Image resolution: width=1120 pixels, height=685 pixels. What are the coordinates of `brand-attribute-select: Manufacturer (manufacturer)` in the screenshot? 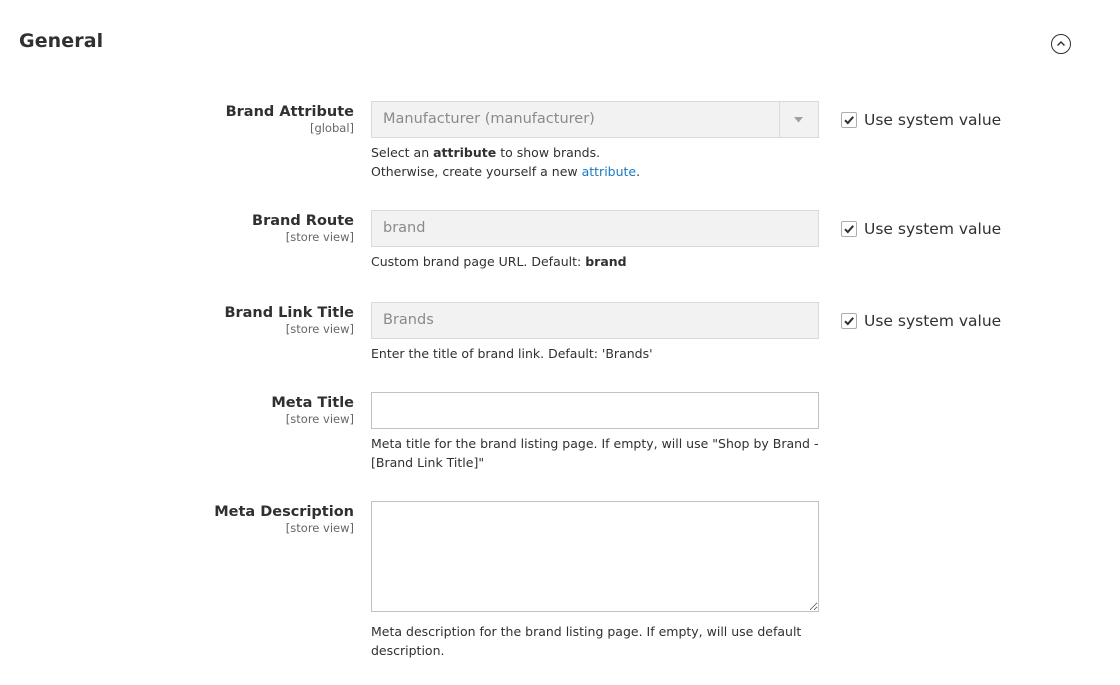 It's located at (595, 119).